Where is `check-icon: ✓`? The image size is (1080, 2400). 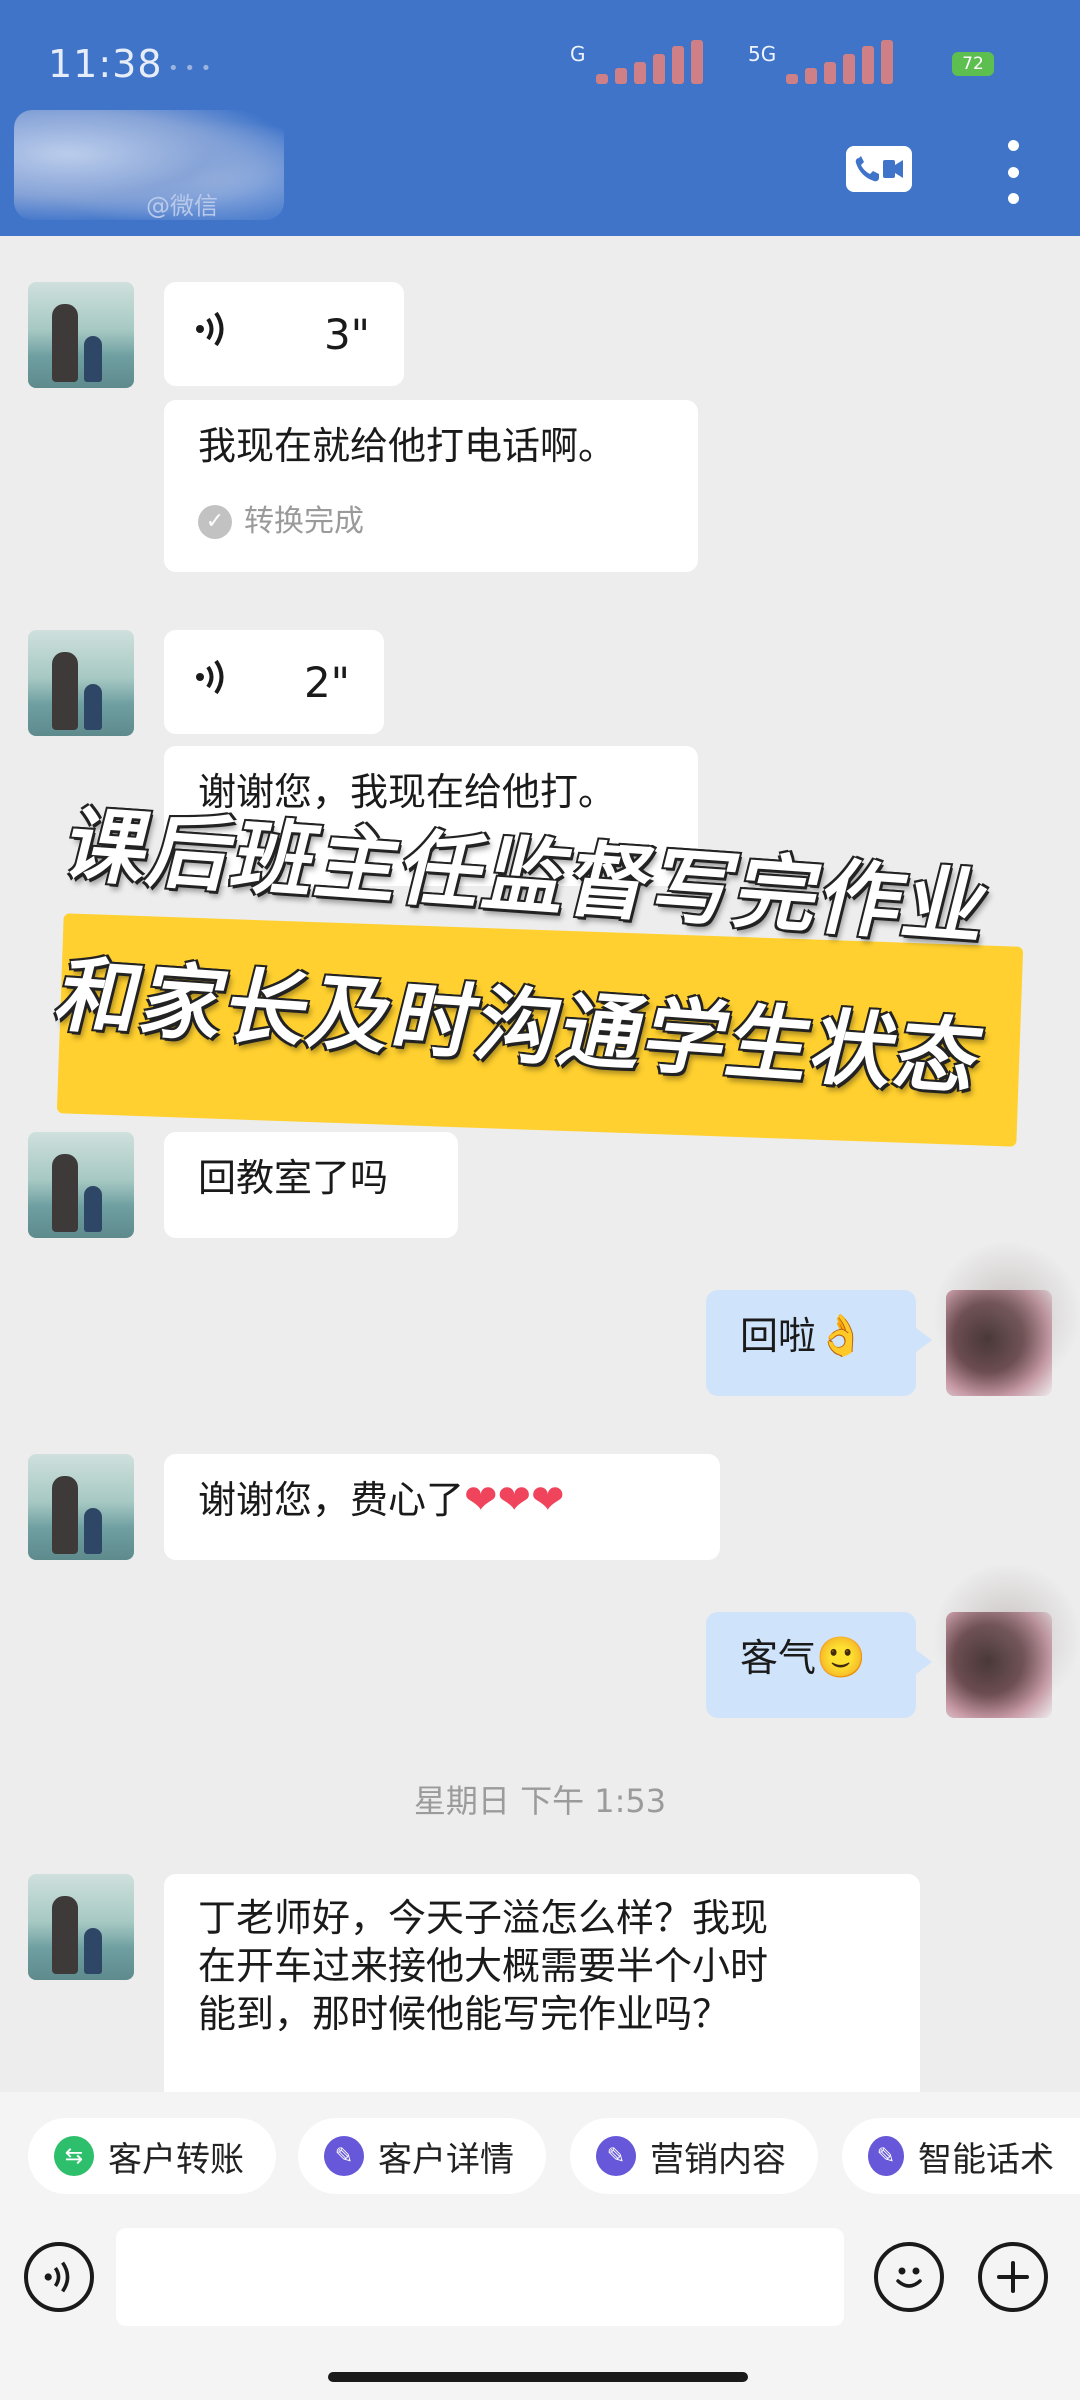 check-icon: ✓ is located at coordinates (215, 522).